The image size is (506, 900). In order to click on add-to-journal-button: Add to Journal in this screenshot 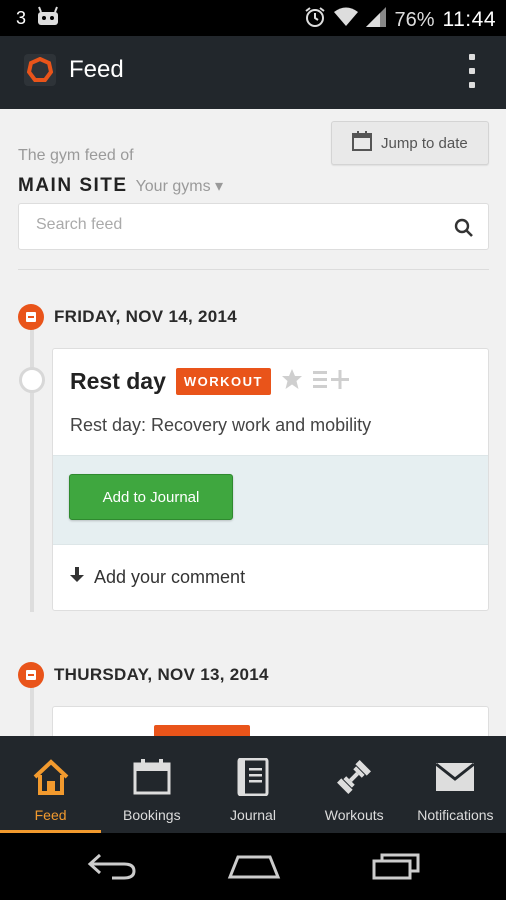, I will do `click(151, 497)`.